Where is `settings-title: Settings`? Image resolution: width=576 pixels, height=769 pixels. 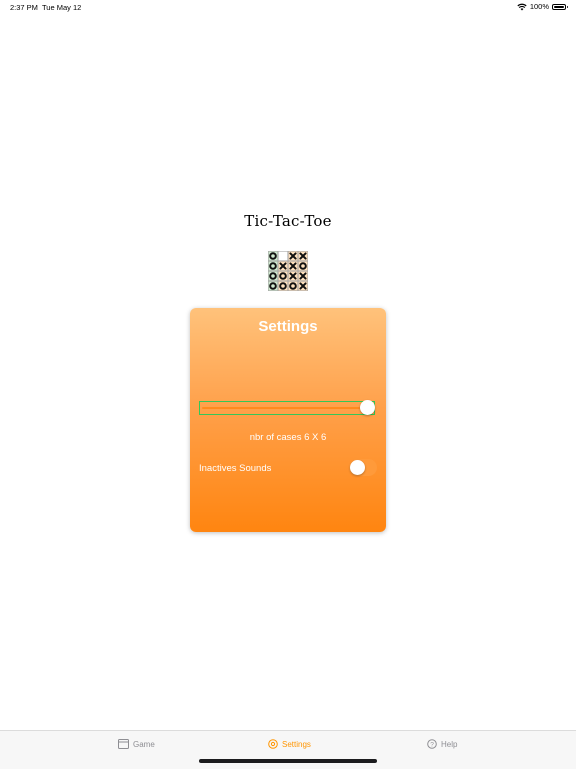
settings-title: Settings is located at coordinates (288, 326).